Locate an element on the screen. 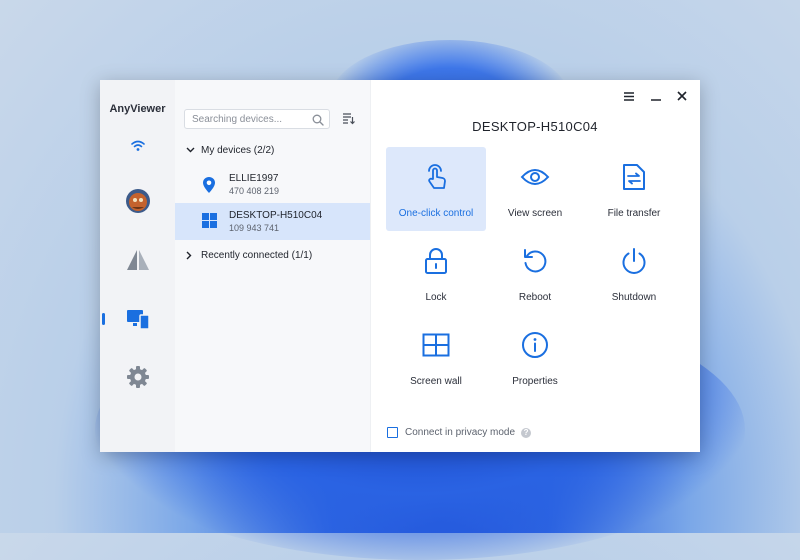  shutdown-button: Shutdown is located at coordinates (634, 273).